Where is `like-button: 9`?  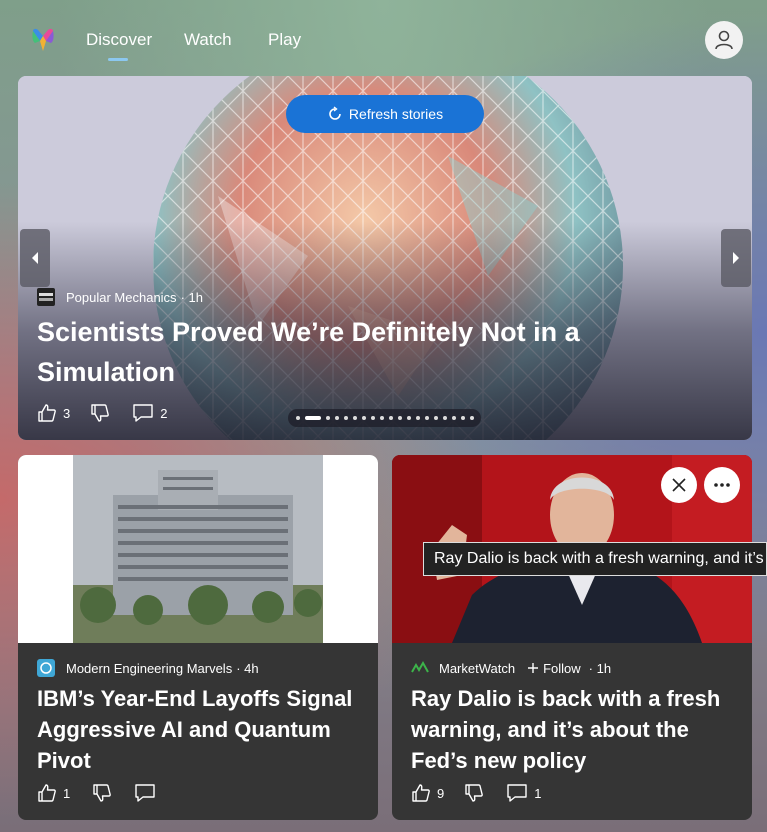
like-button: 9 is located at coordinates (427, 793).